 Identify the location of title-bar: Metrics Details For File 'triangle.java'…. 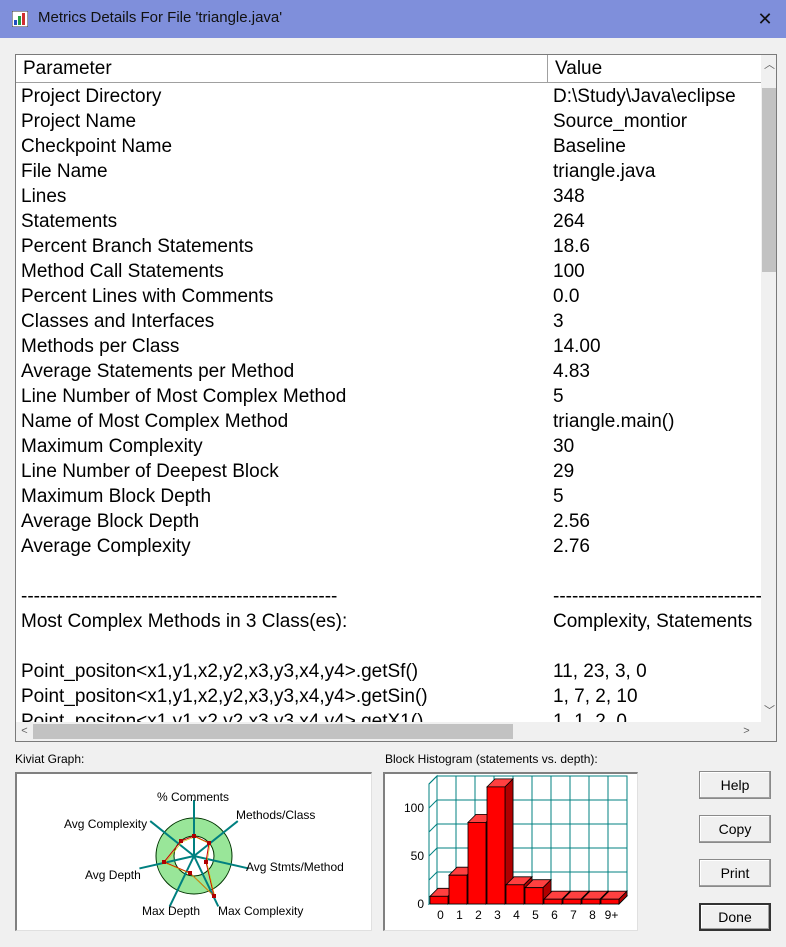
(393, 19).